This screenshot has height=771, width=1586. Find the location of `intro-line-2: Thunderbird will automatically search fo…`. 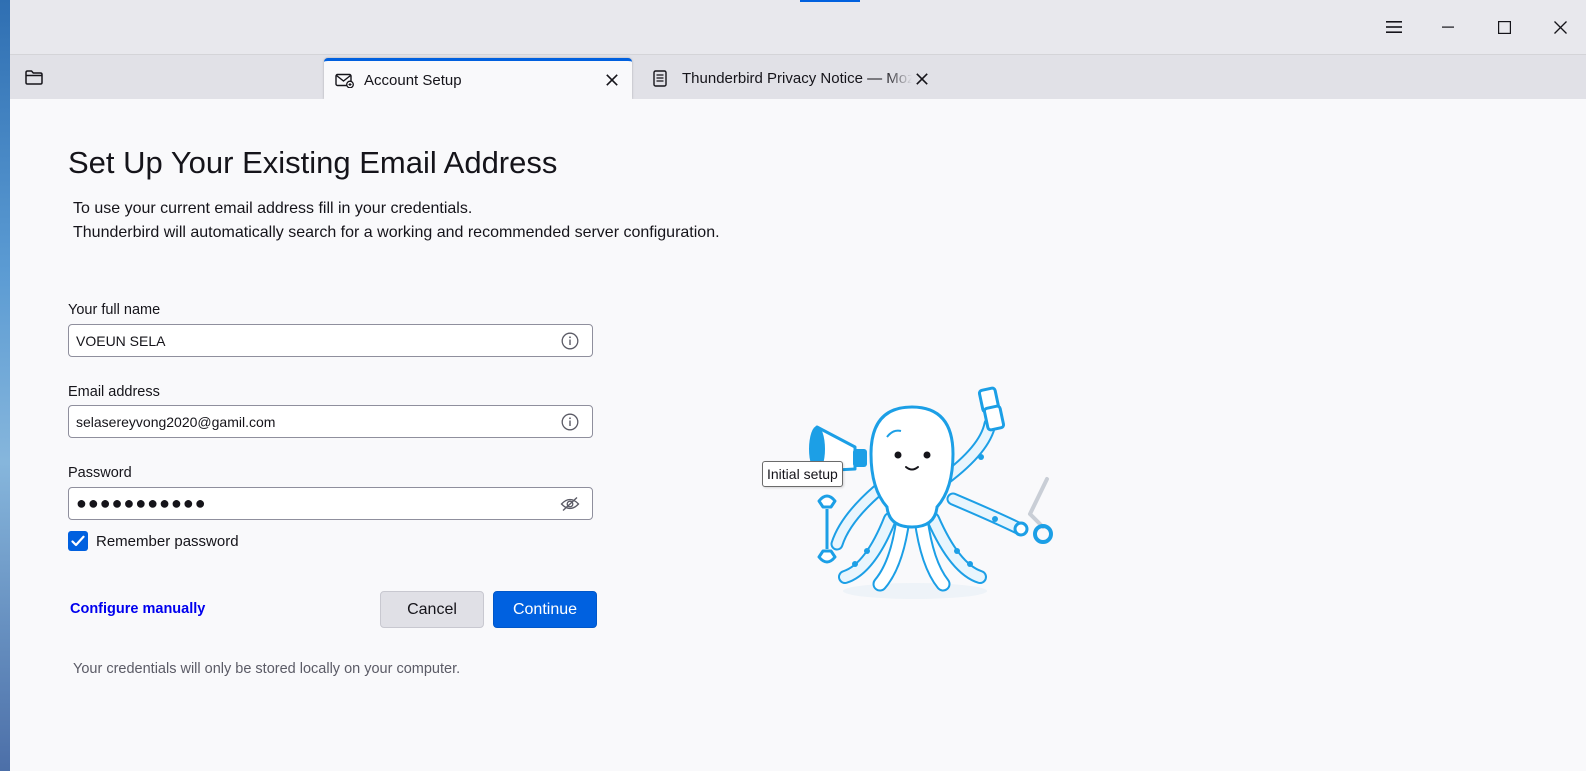

intro-line-2: Thunderbird will automatically search fo… is located at coordinates (396, 232).